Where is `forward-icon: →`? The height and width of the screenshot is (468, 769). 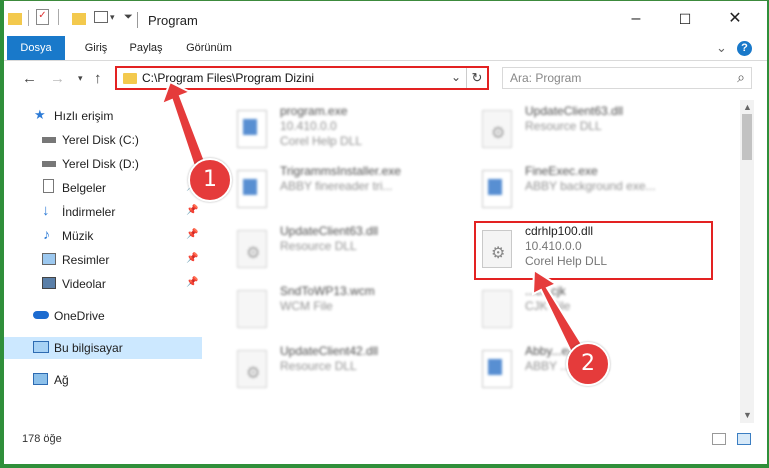
forward-icon: → is located at coordinates (57, 78).